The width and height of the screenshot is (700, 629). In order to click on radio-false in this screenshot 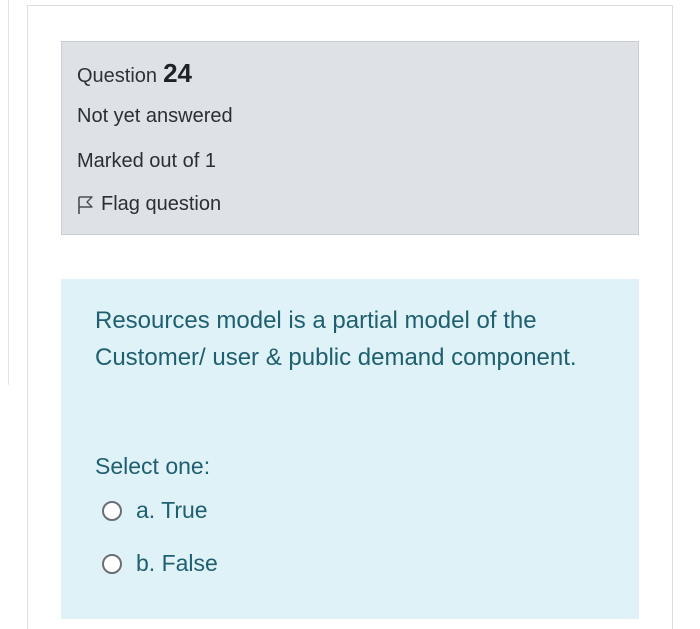, I will do `click(112, 563)`.